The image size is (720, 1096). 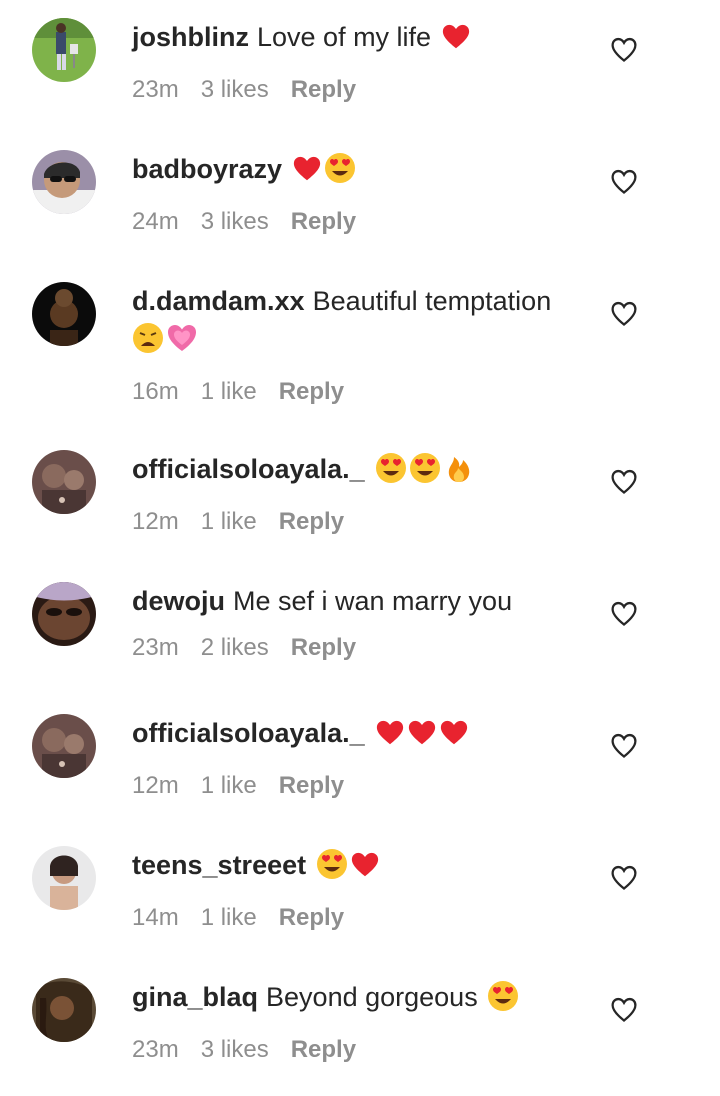 What do you see at coordinates (155, 391) in the screenshot?
I see `comment-time: 16m` at bounding box center [155, 391].